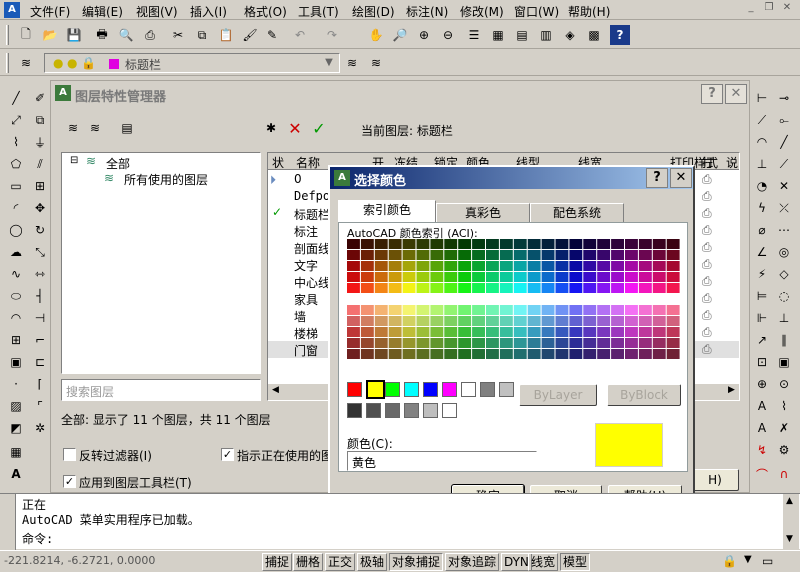  What do you see at coordinates (74, 35) in the screenshot?
I see `save-icon: 💾` at bounding box center [74, 35].